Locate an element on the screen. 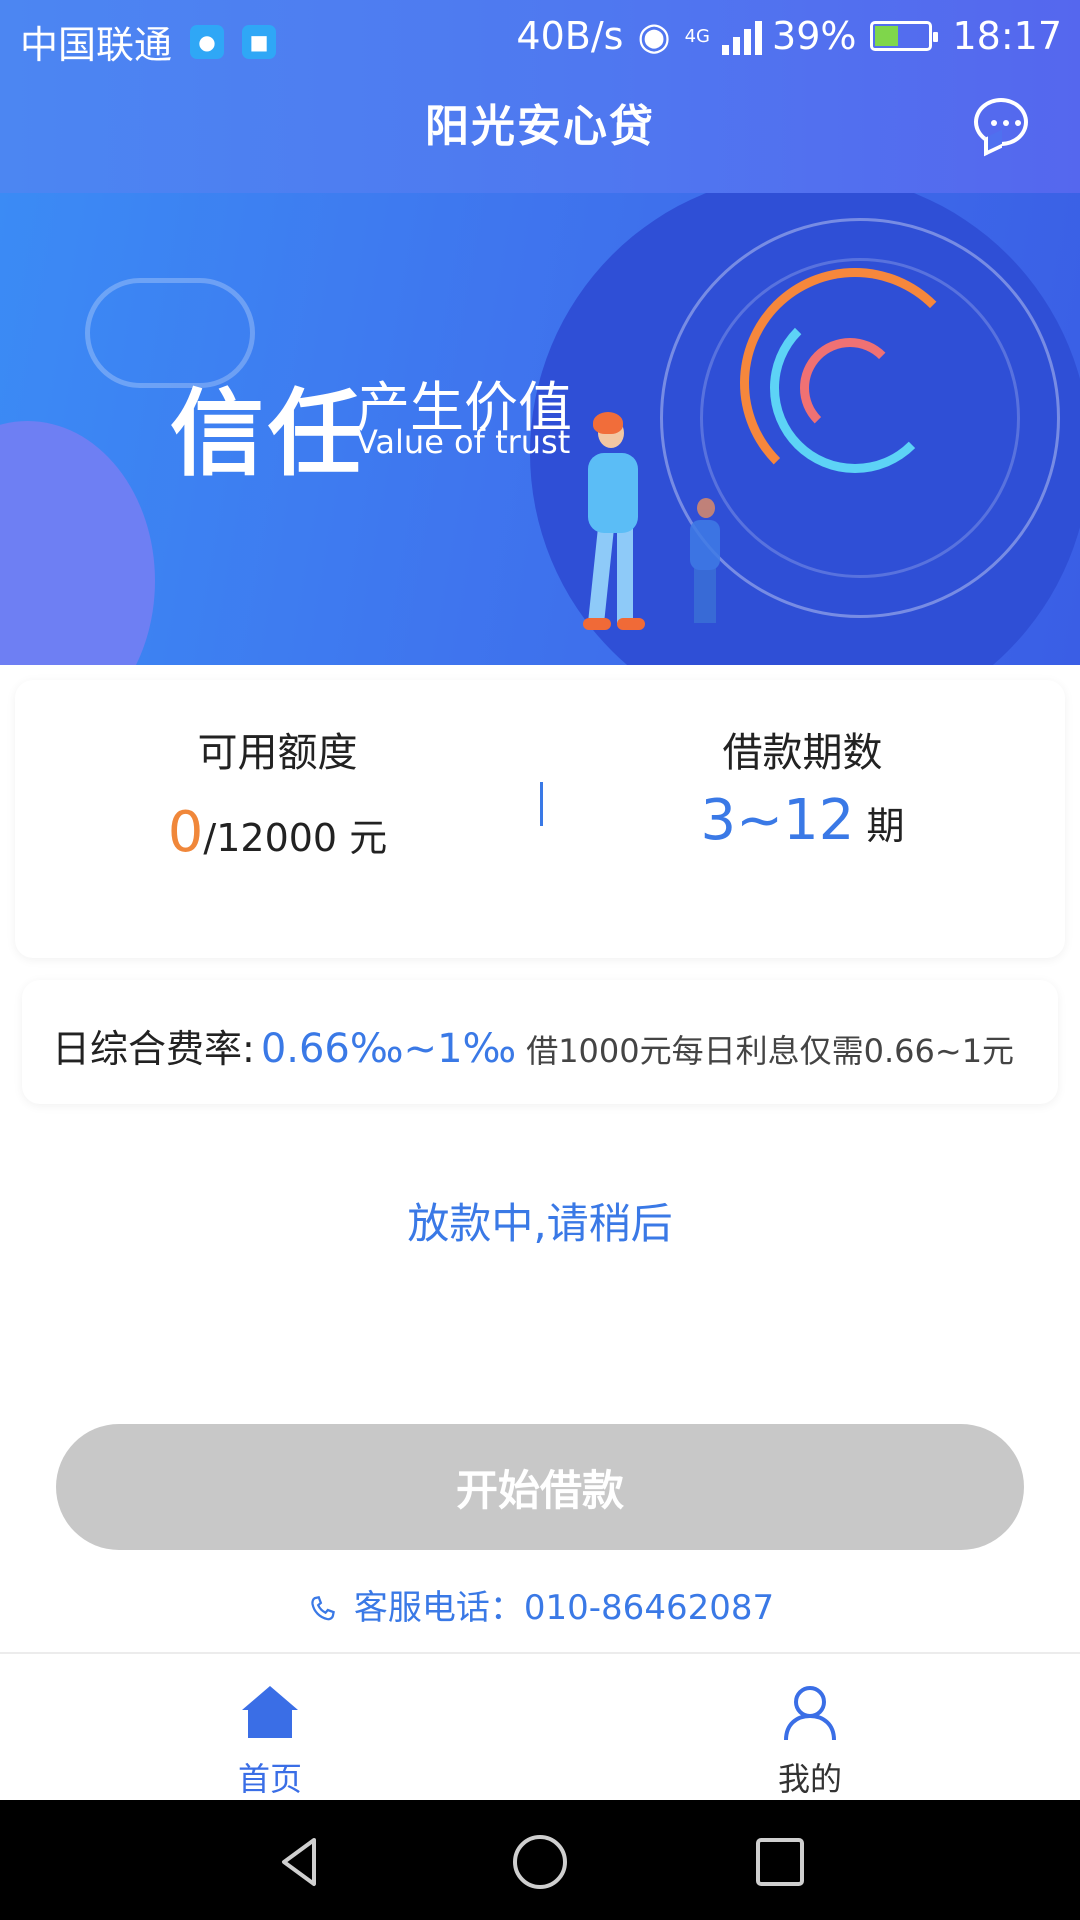 Image resolution: width=1080 pixels, height=1920 pixels. back-icon is located at coordinates (300, 1862).